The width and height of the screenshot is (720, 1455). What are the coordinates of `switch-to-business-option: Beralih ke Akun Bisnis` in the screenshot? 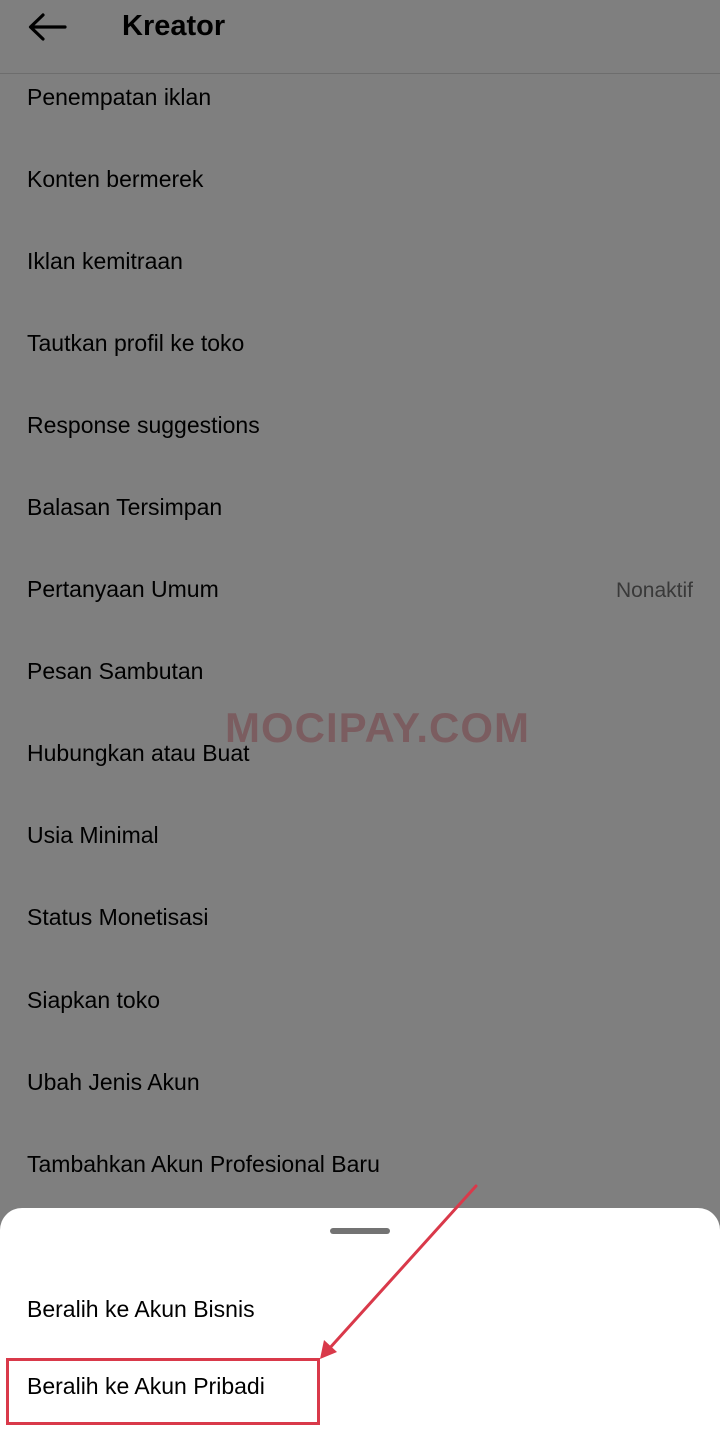 It's located at (360, 1309).